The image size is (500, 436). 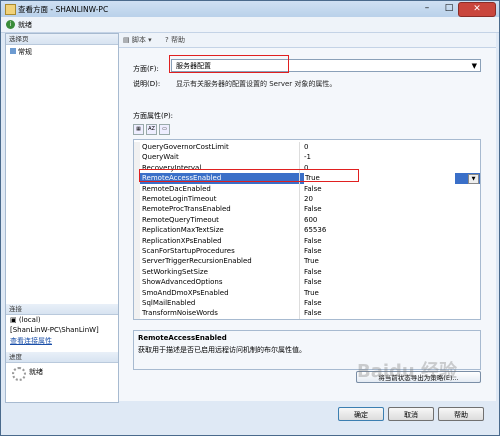 What do you see at coordinates (62, 366) in the screenshot?
I see `progress-section: 进度 就绪` at bounding box center [62, 366].